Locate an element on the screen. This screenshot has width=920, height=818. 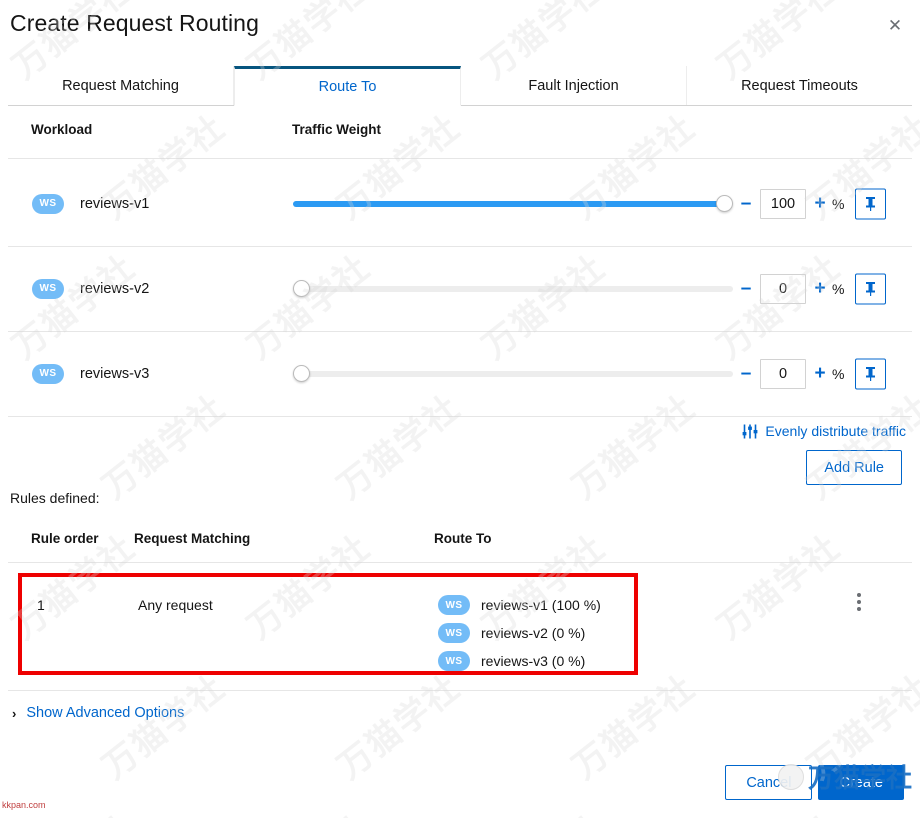
show-advanced-options-toggle: › Show Advanced Options is located at coordinates (98, 713).